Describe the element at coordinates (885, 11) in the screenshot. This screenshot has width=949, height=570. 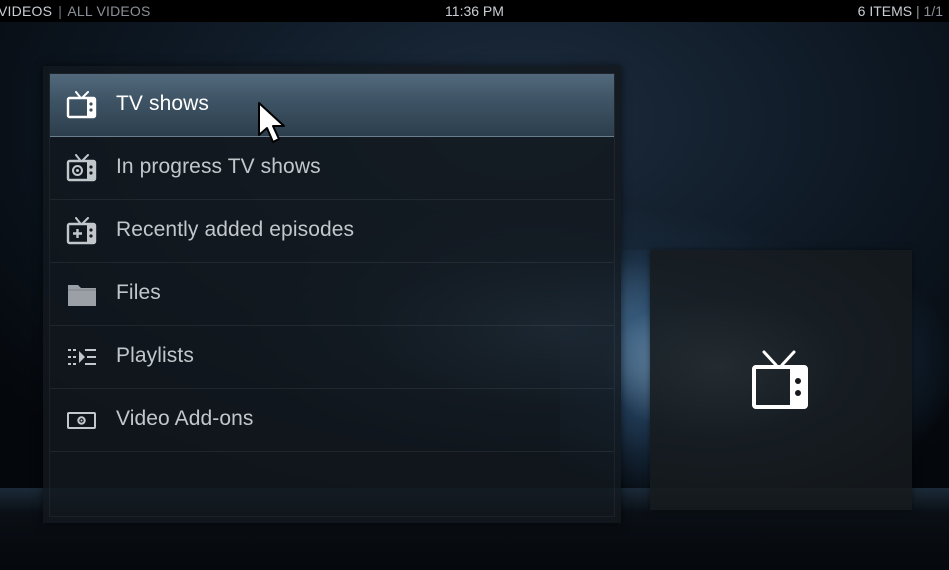
I see `item-count: 6 ITEMS` at that location.